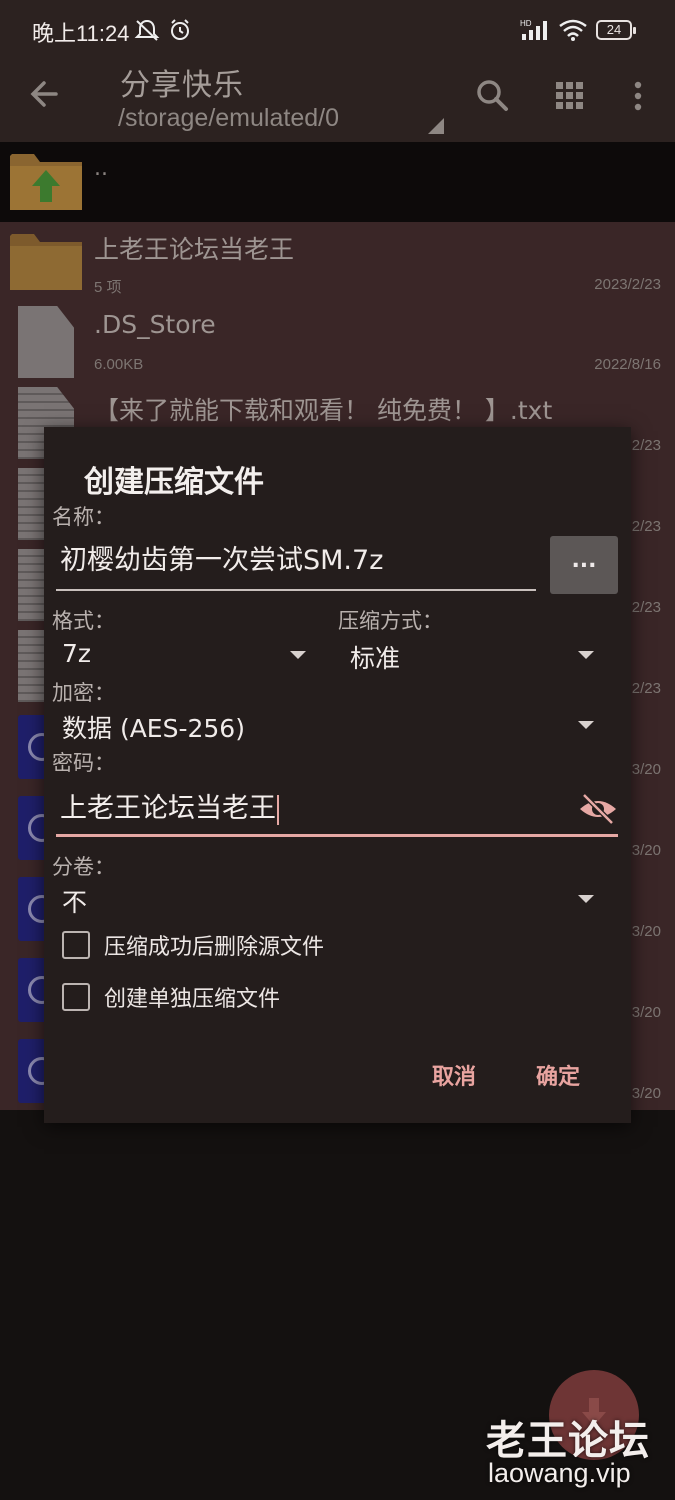  What do you see at coordinates (228, 118) in the screenshot?
I see `current-path: /storage/emulated/0` at bounding box center [228, 118].